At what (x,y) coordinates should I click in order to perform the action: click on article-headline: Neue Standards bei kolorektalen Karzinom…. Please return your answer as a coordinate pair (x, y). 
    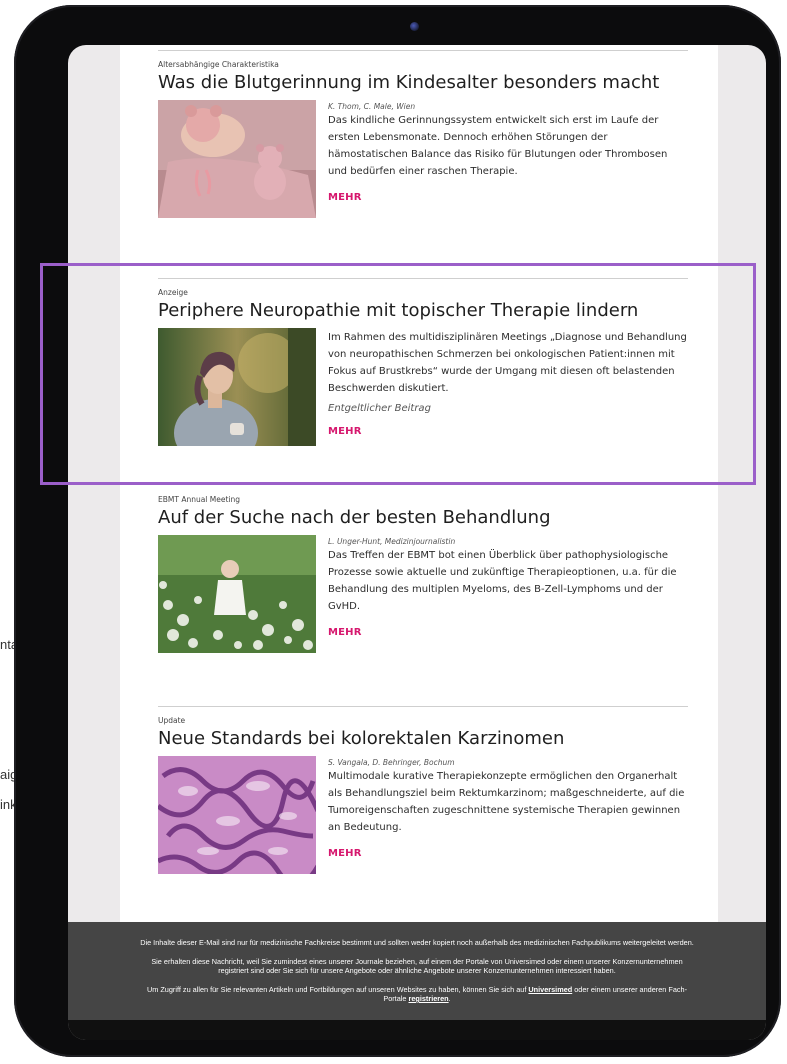
    Looking at the image, I should click on (423, 739).